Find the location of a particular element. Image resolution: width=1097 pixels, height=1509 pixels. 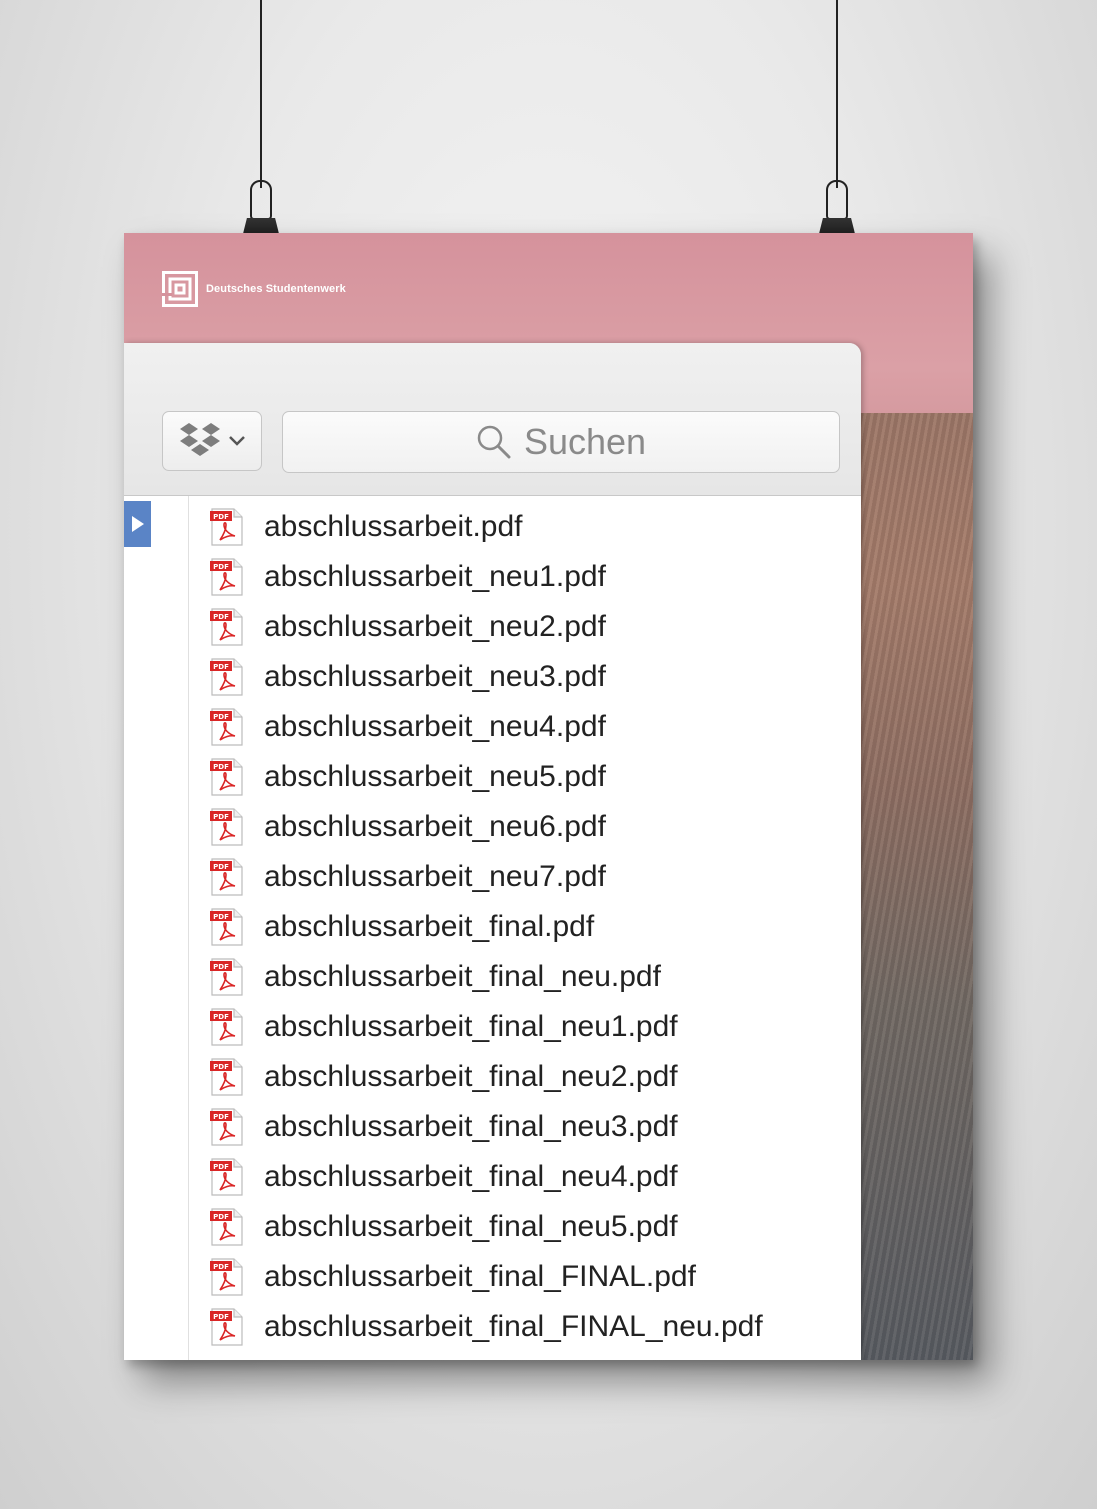

file-row: PDF abschlussarbeit_neu4.pdf is located at coordinates (484, 727).